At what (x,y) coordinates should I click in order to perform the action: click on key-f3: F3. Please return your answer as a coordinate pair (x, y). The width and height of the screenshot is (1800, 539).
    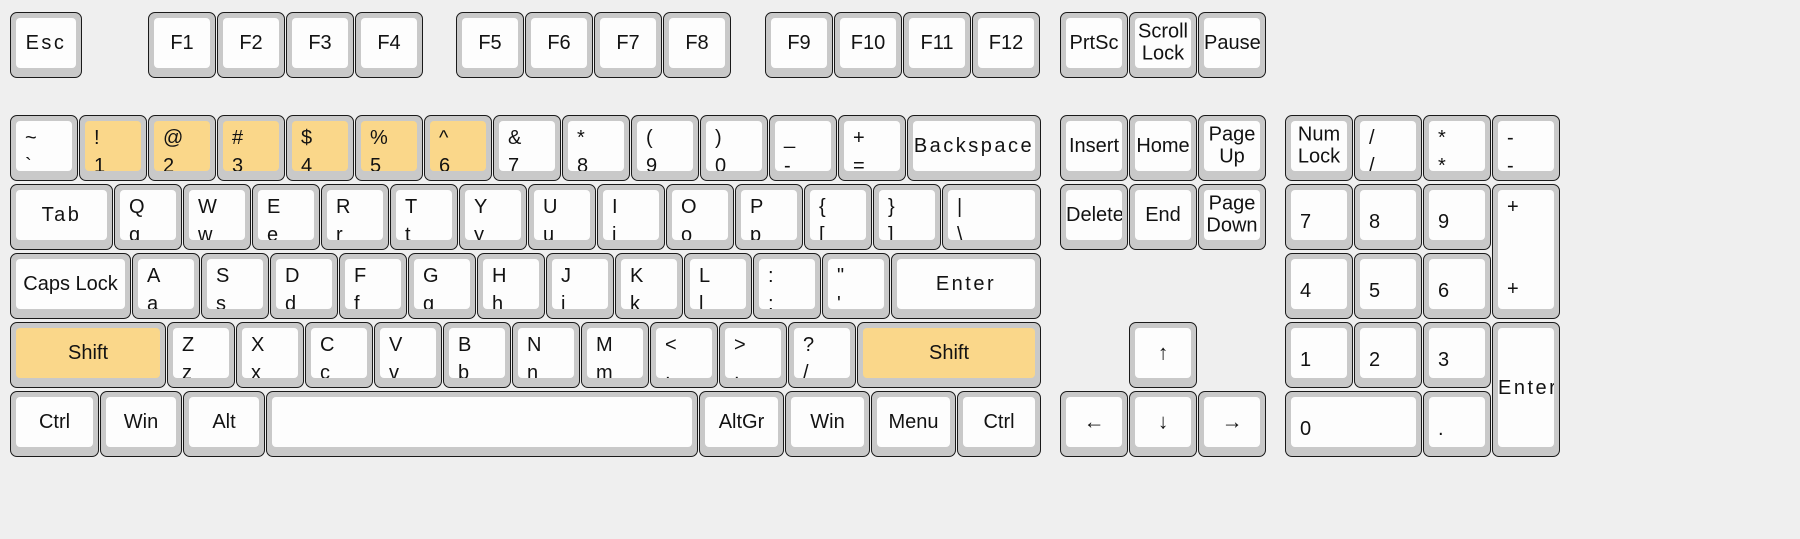
    Looking at the image, I should click on (320, 45).